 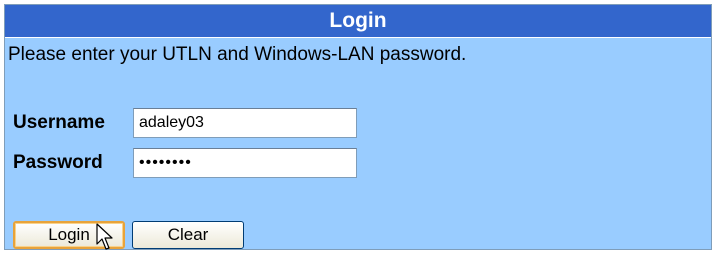 What do you see at coordinates (69, 235) in the screenshot?
I see `login-button: Login` at bounding box center [69, 235].